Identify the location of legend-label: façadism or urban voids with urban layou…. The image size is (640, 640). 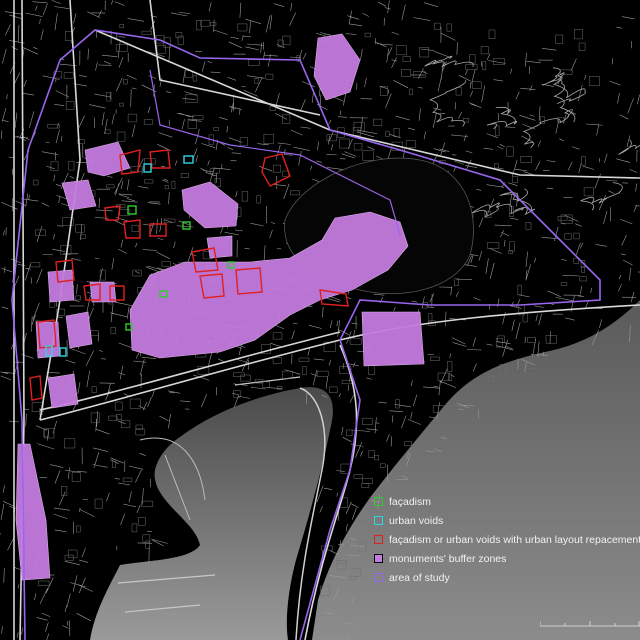
(514, 539).